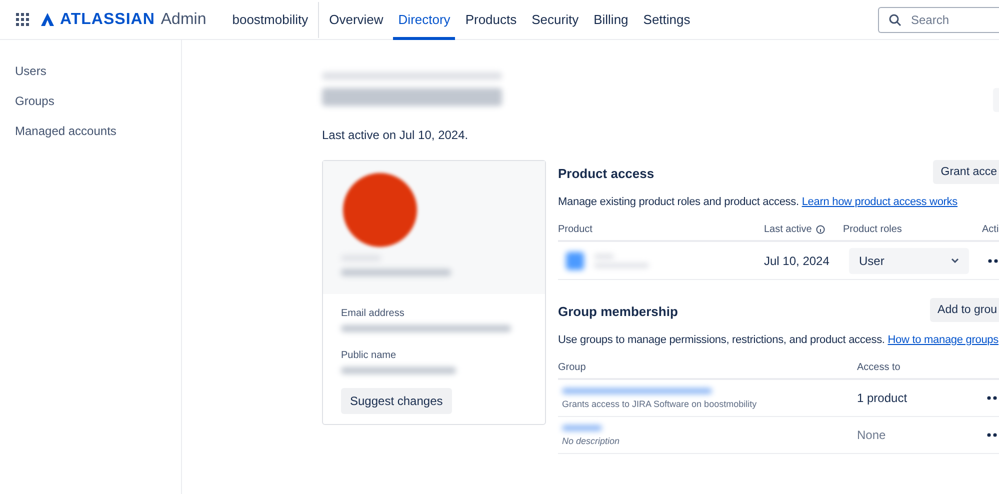  I want to click on add-to-group-button: Add to grou, so click(964, 310).